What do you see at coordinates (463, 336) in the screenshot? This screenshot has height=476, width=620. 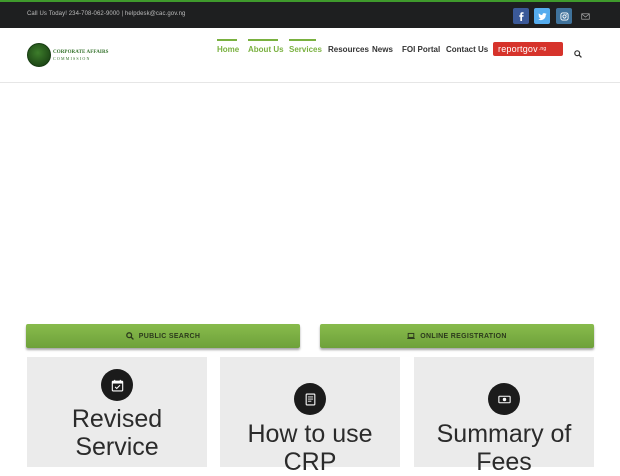 I see `online-registration-label: ONLINE REGISTRATION` at bounding box center [463, 336].